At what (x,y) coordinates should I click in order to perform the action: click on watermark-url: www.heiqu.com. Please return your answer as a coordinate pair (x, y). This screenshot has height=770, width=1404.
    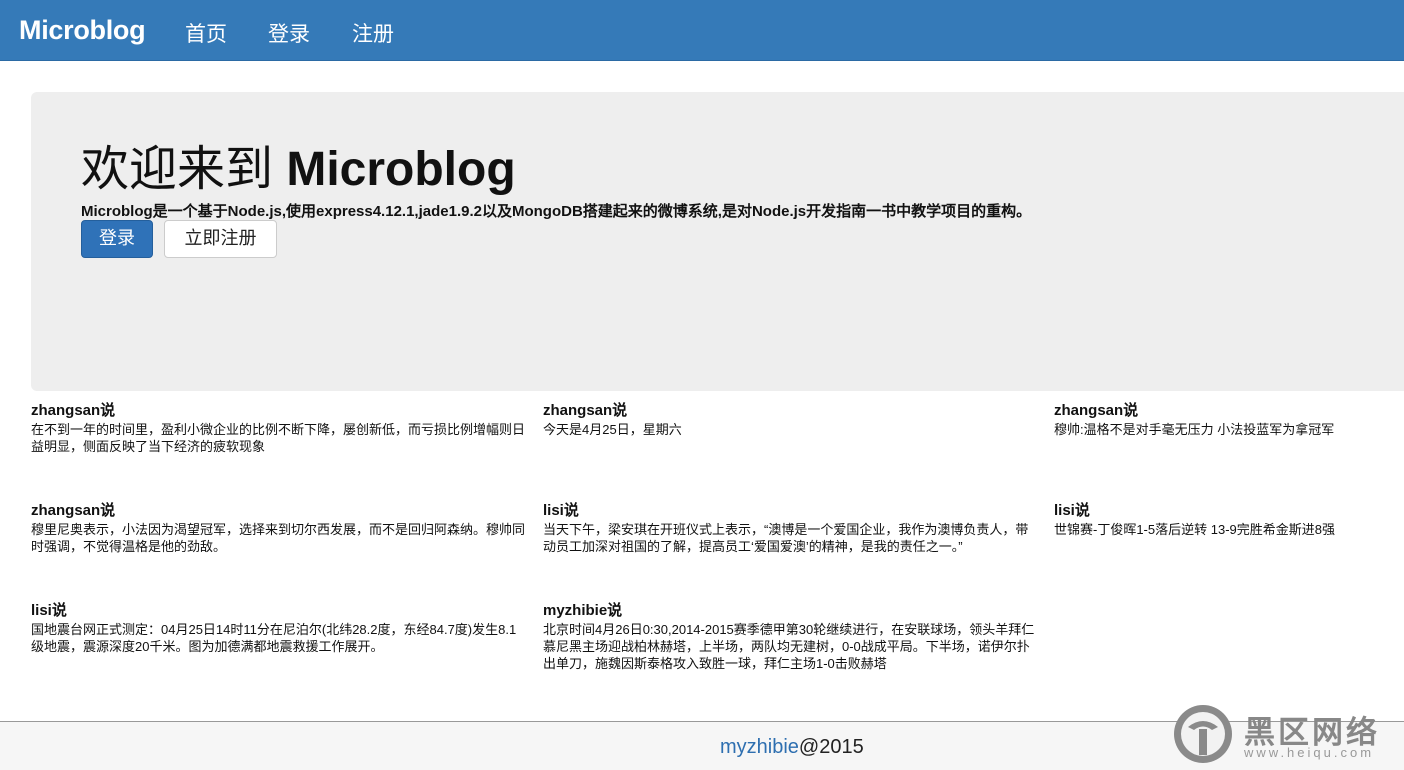
    Looking at the image, I should click on (1309, 752).